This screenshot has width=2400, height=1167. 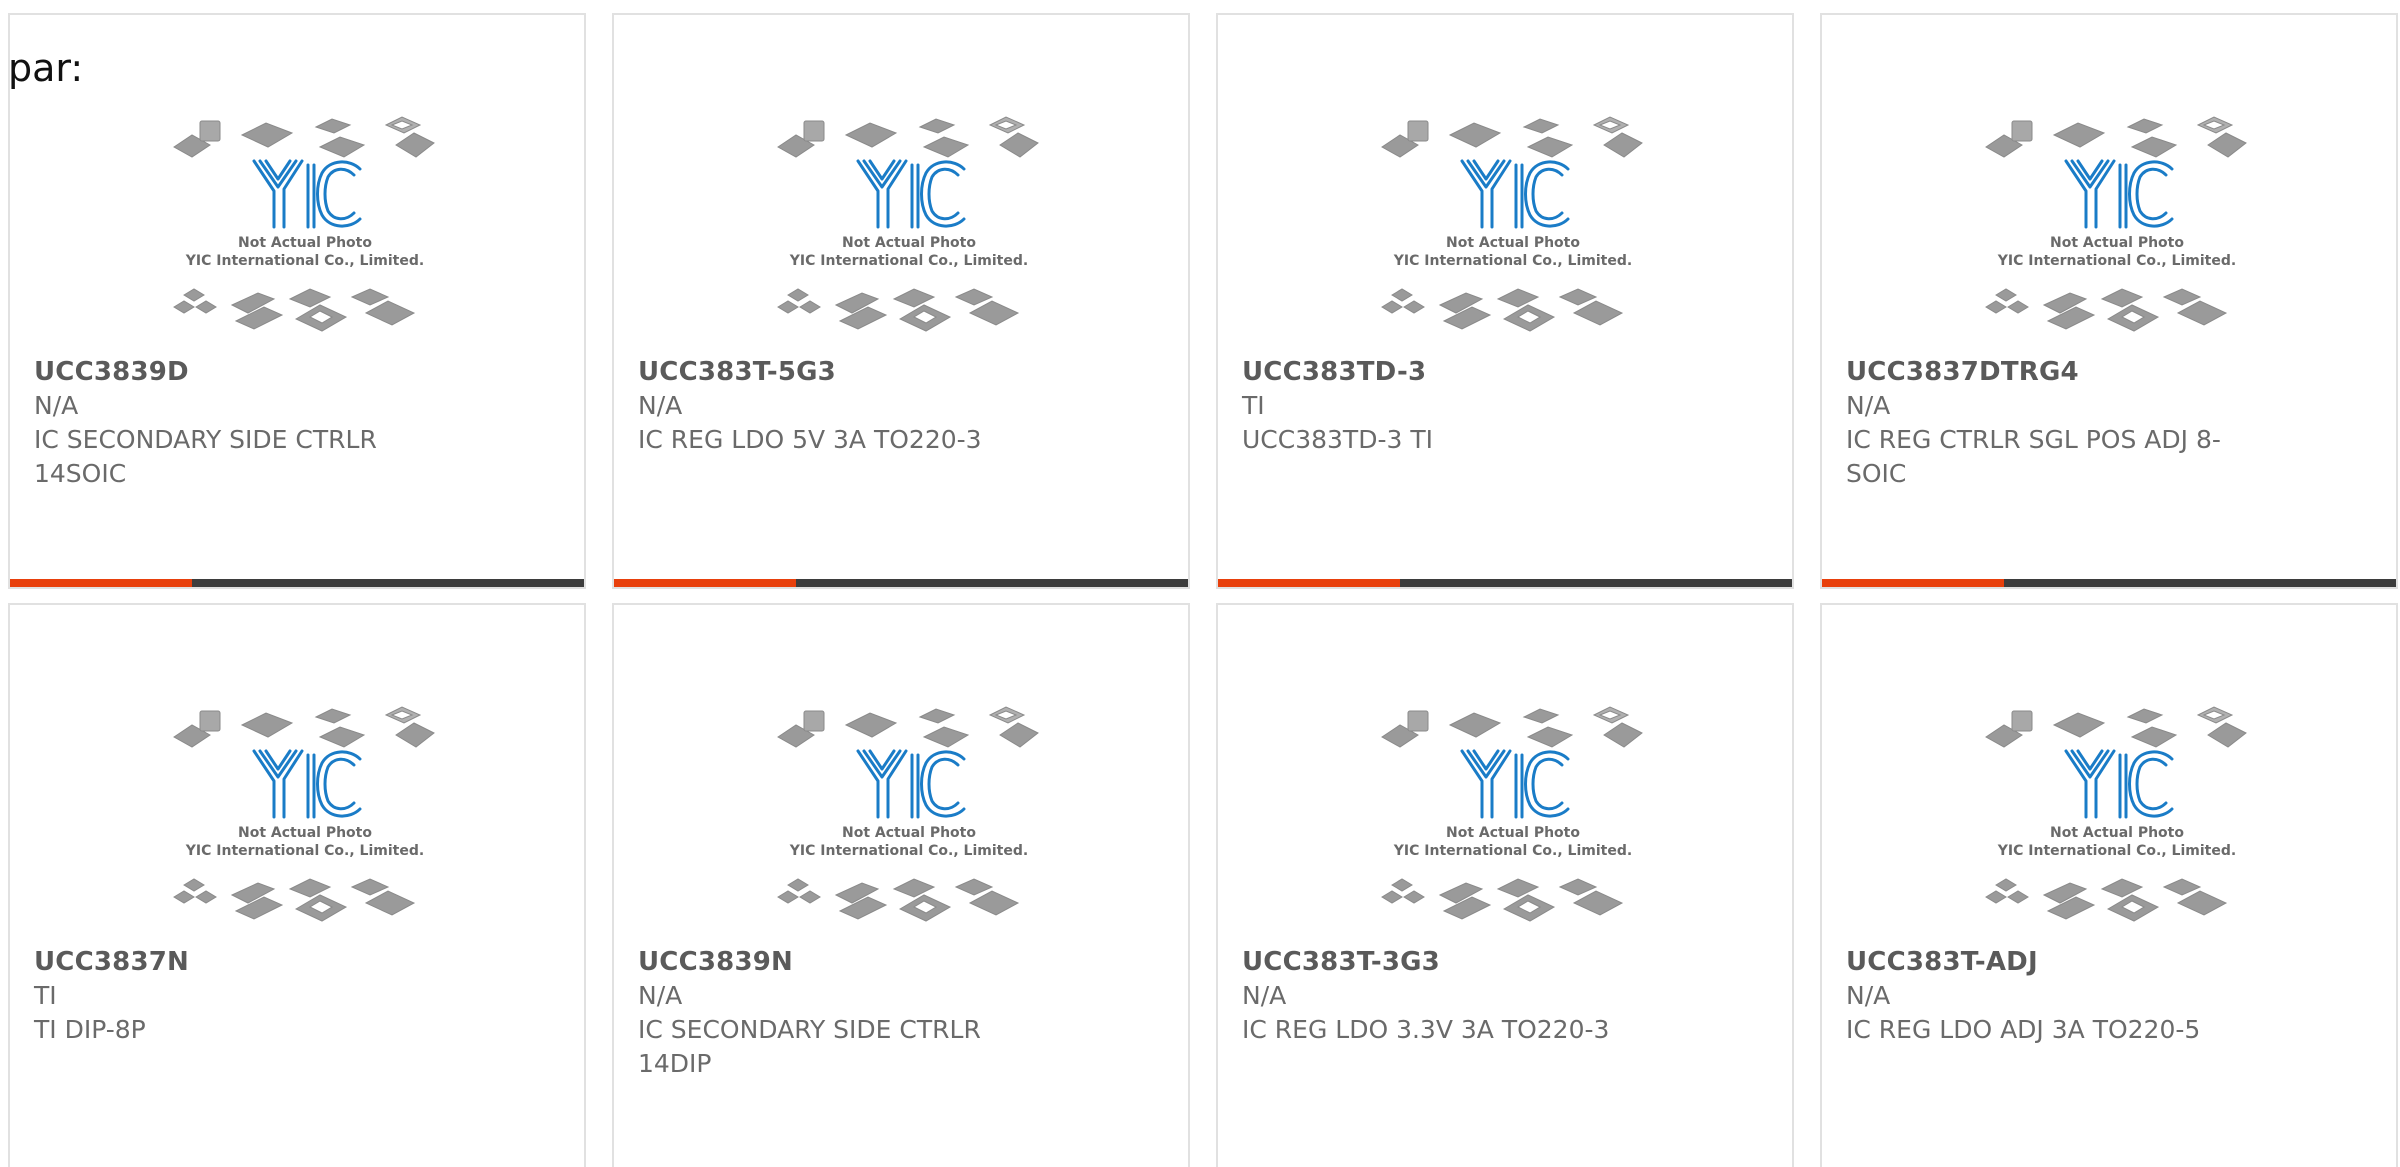 I want to click on product-description: IC REG CTRLR SGL POS ADJ 8-SOIC, so click(x=2033, y=456).